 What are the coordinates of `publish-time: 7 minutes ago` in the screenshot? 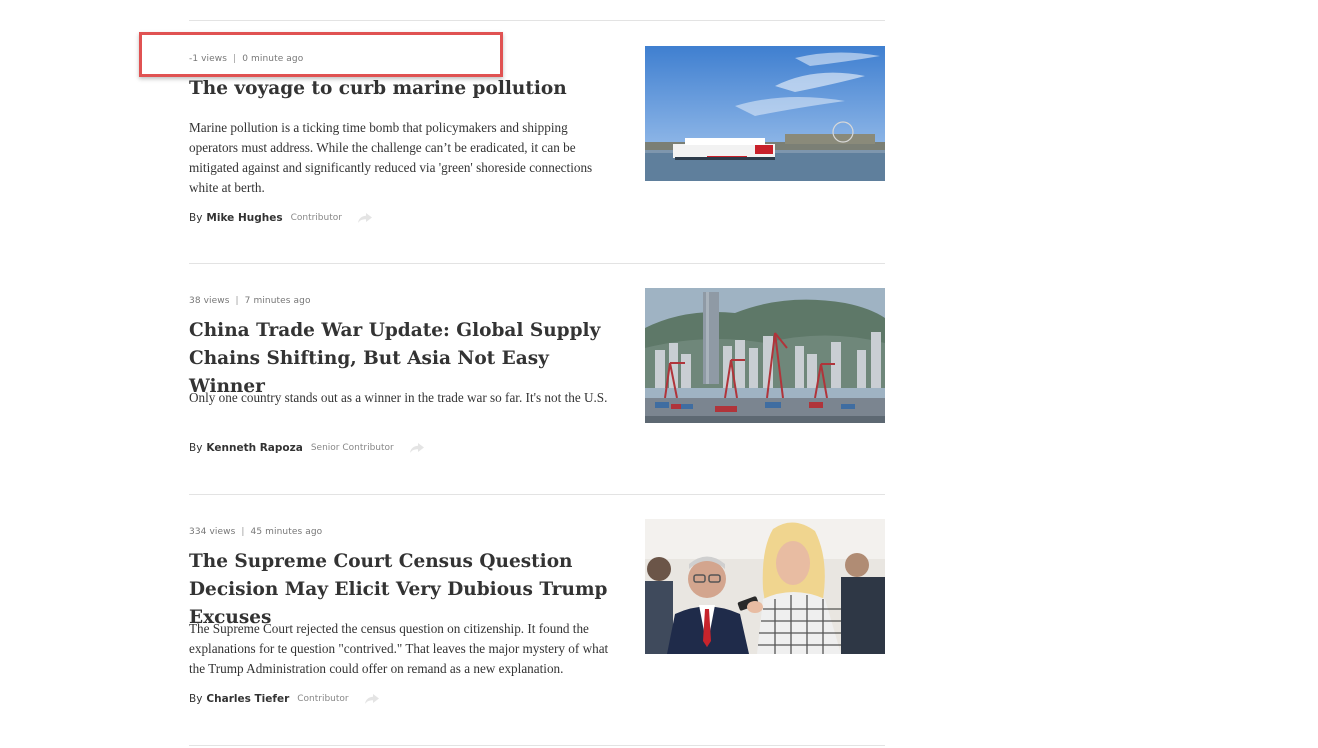 It's located at (277, 301).